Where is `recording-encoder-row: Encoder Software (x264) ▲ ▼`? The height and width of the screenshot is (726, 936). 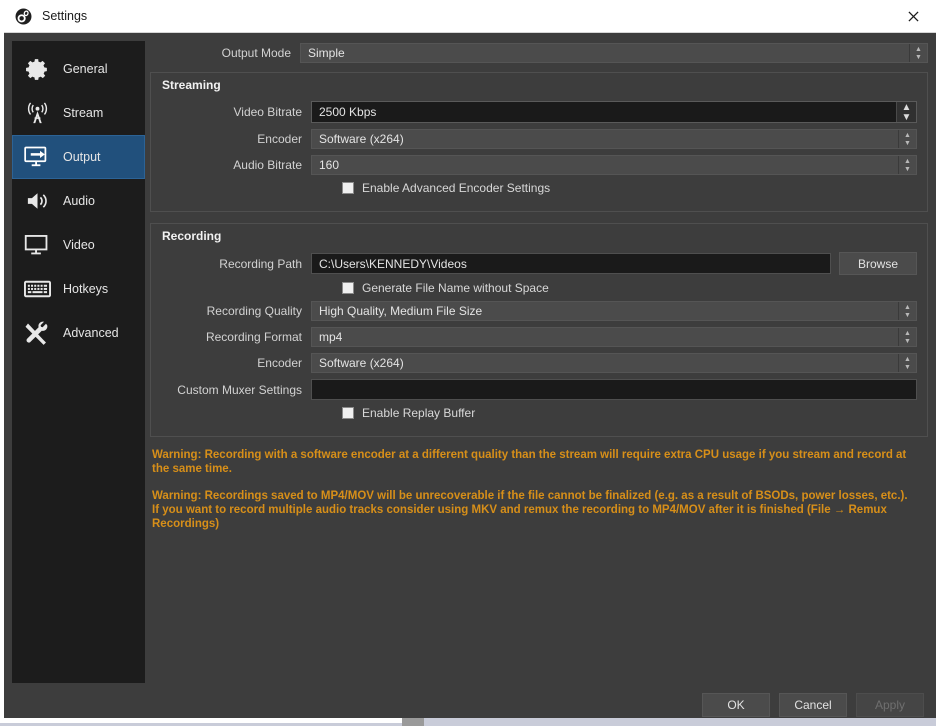
recording-encoder-row: Encoder Software (x264) ▲ ▼ is located at coordinates (539, 363).